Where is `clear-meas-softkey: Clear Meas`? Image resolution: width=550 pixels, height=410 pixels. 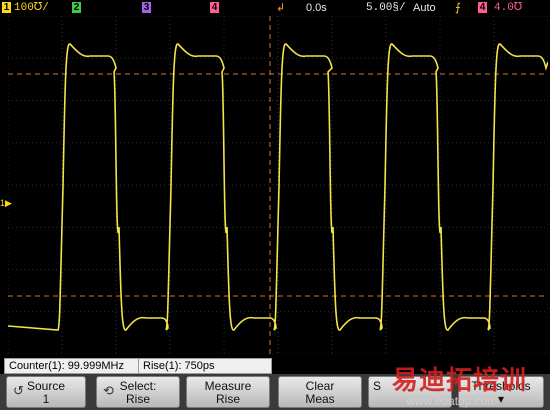
clear-meas-softkey: Clear Meas is located at coordinates (320, 392).